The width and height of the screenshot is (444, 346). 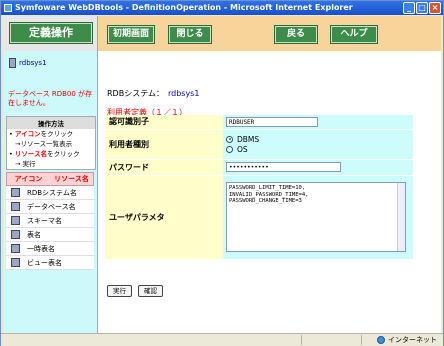 I want to click on auth-id-label: 認可識別子, so click(x=164, y=122).